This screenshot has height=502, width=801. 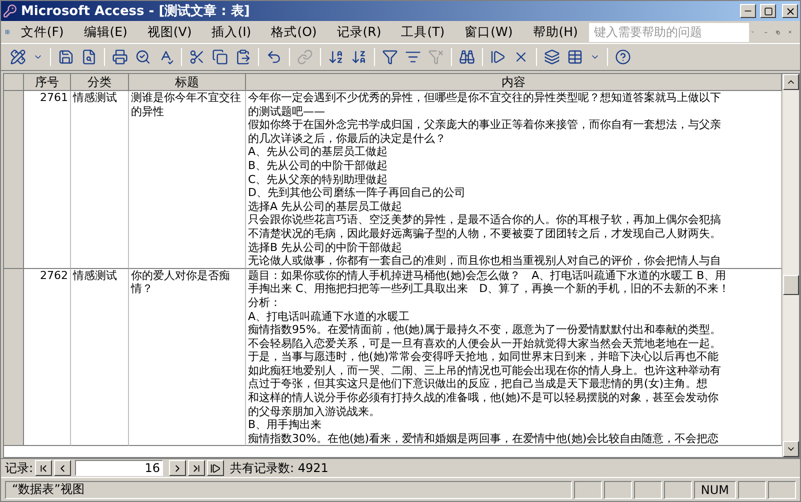 What do you see at coordinates (489, 32) in the screenshot?
I see `menu-item: 窗口(W)` at bounding box center [489, 32].